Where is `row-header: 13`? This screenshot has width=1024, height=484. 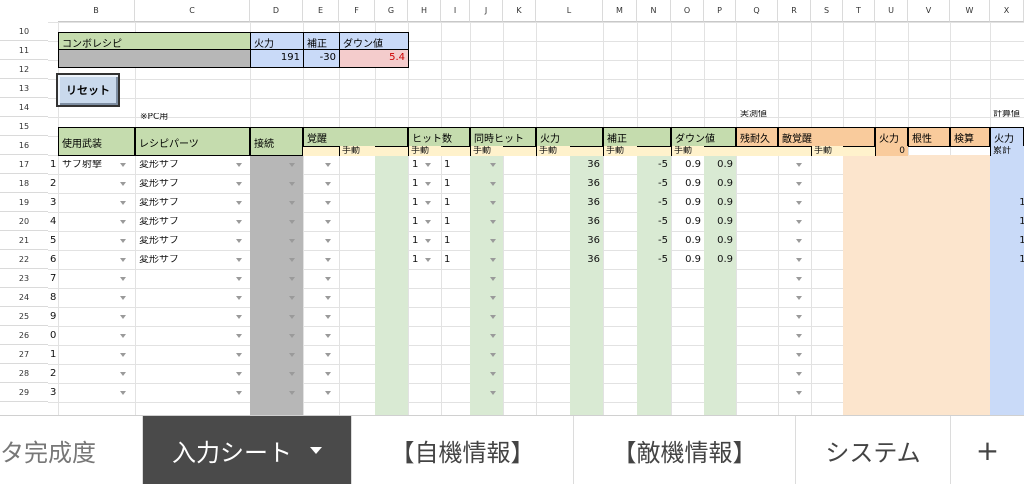 row-header: 13 is located at coordinates (24, 88).